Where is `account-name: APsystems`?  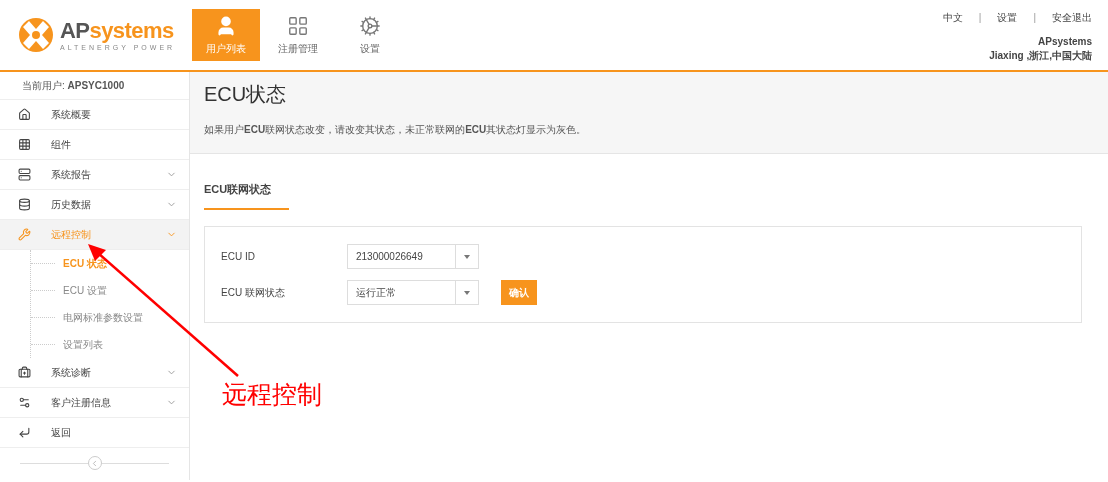 account-name: APsystems is located at coordinates (1065, 42).